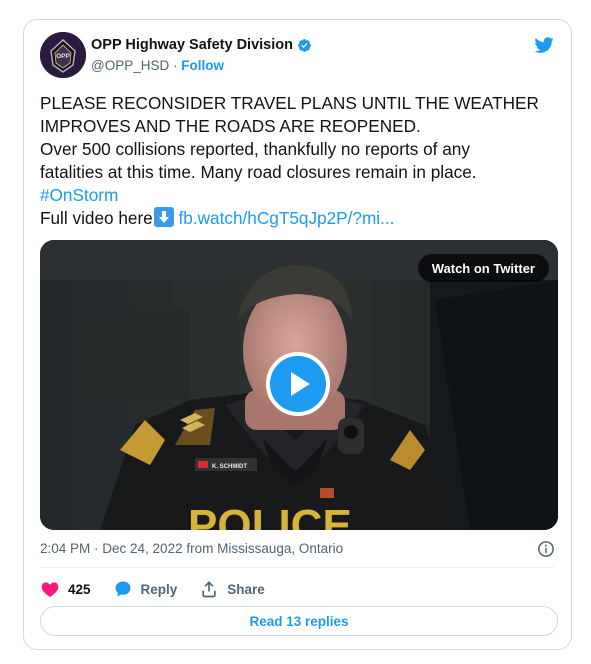 The image size is (591, 664). What do you see at coordinates (159, 589) in the screenshot?
I see `reply-label: Reply` at bounding box center [159, 589].